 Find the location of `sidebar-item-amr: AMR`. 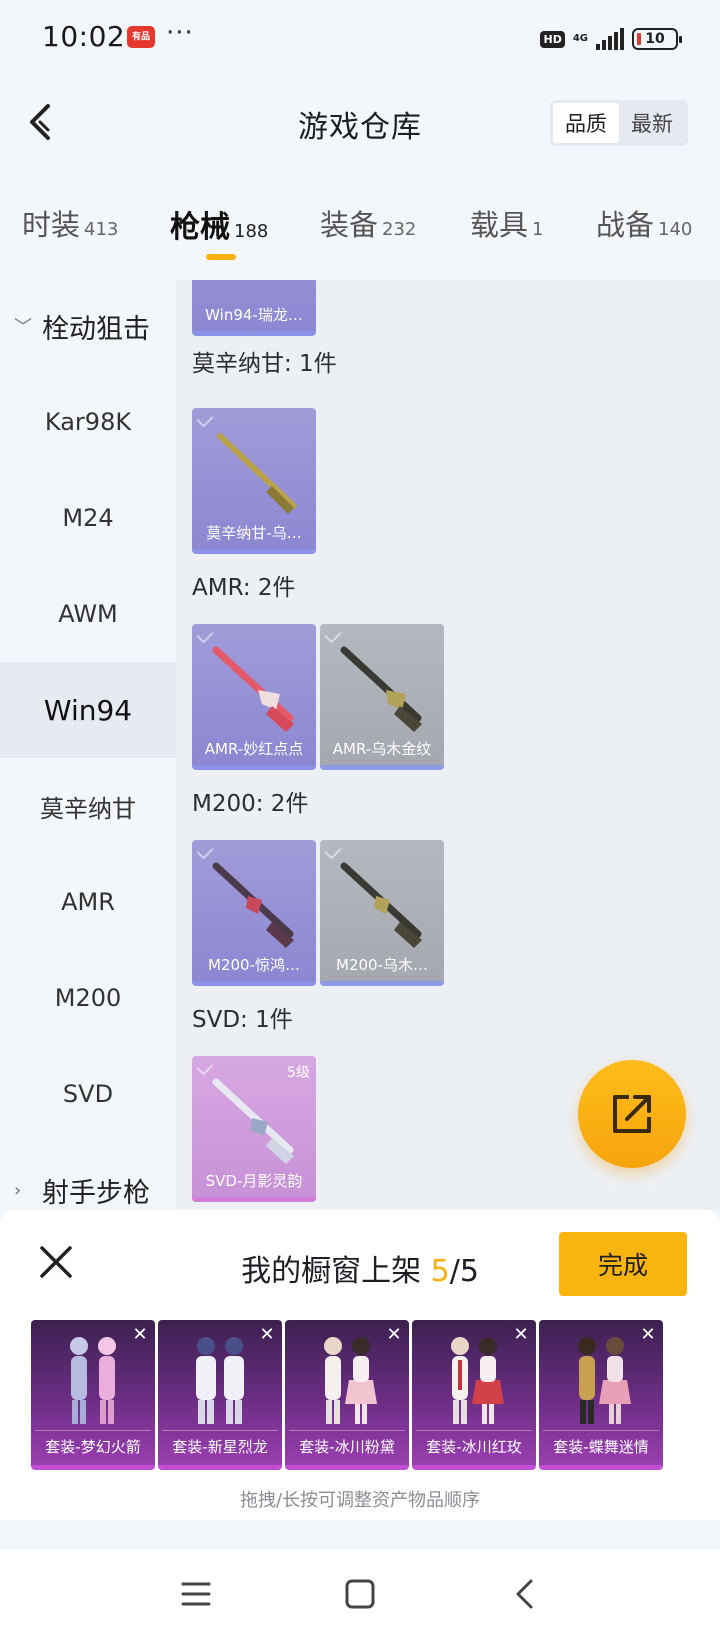

sidebar-item-amr: AMR is located at coordinates (88, 902).